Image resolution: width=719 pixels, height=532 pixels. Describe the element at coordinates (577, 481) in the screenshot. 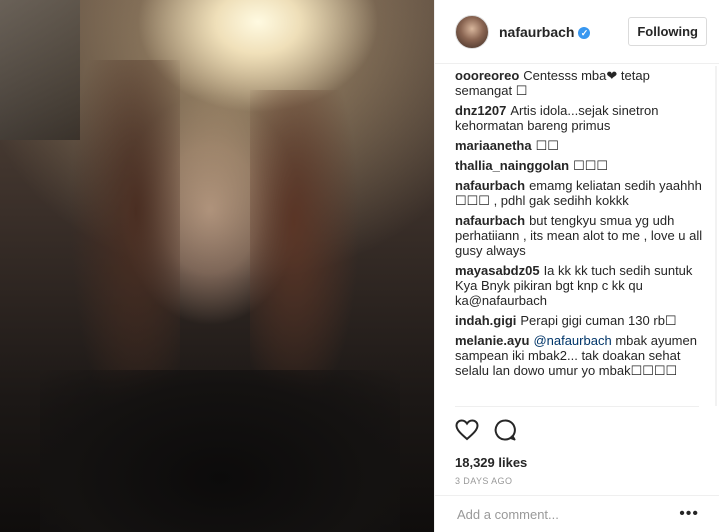

I see `post-timestamp: 3 DAYS AGO` at that location.